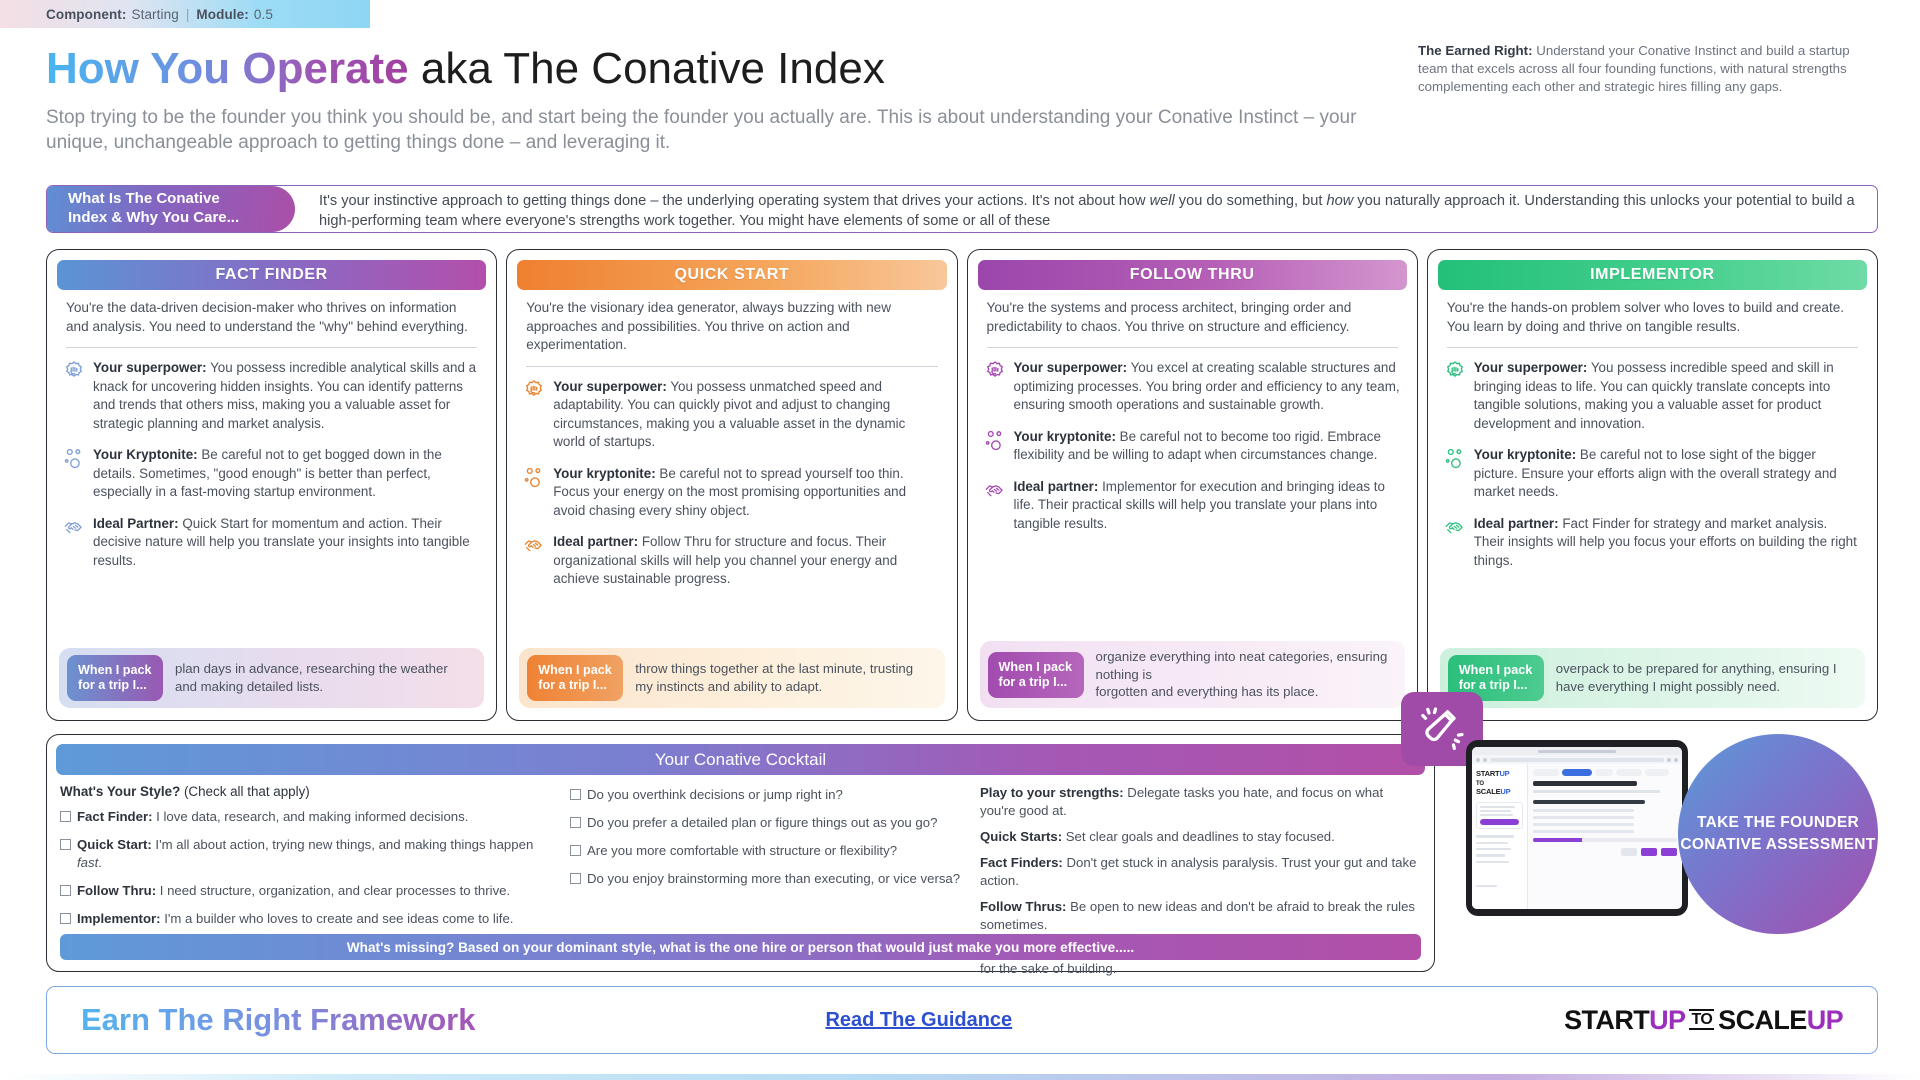 The height and width of the screenshot is (1080, 1920). I want to click on assessment-question-placeholder, so click(1589, 801).